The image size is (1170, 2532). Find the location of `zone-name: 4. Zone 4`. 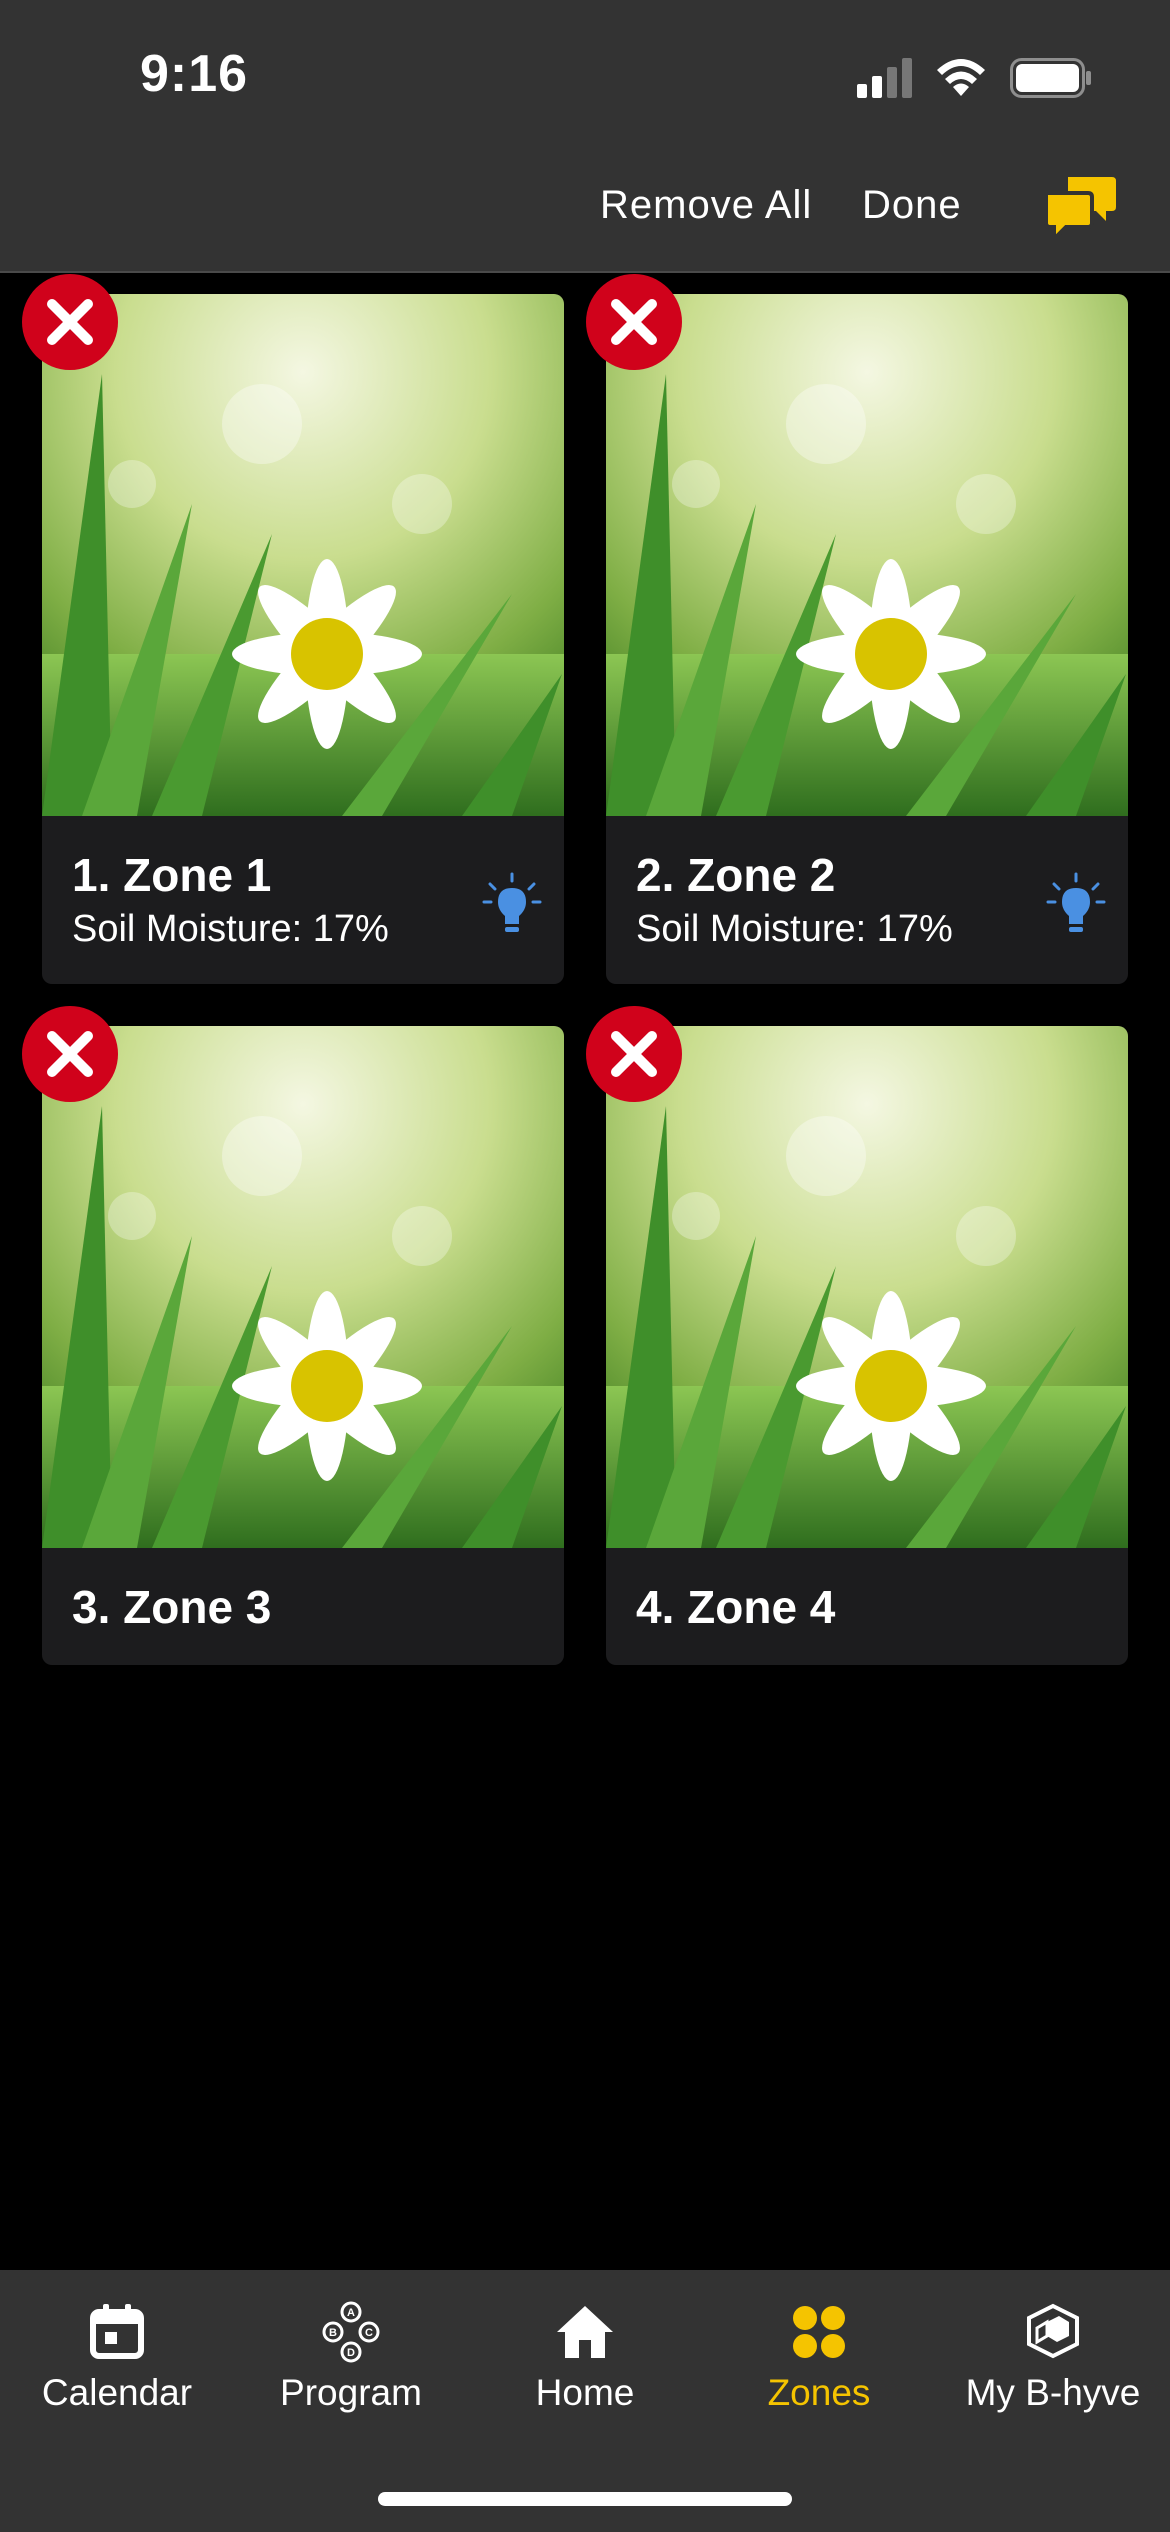

zone-name: 4. Zone 4 is located at coordinates (736, 1607).